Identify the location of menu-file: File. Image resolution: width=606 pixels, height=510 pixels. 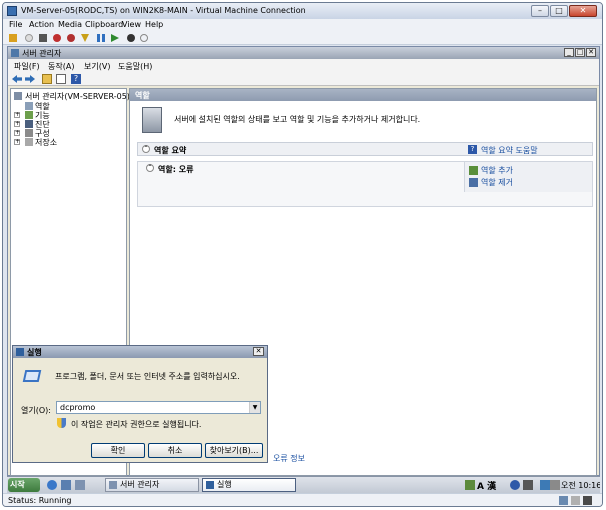
(15, 24).